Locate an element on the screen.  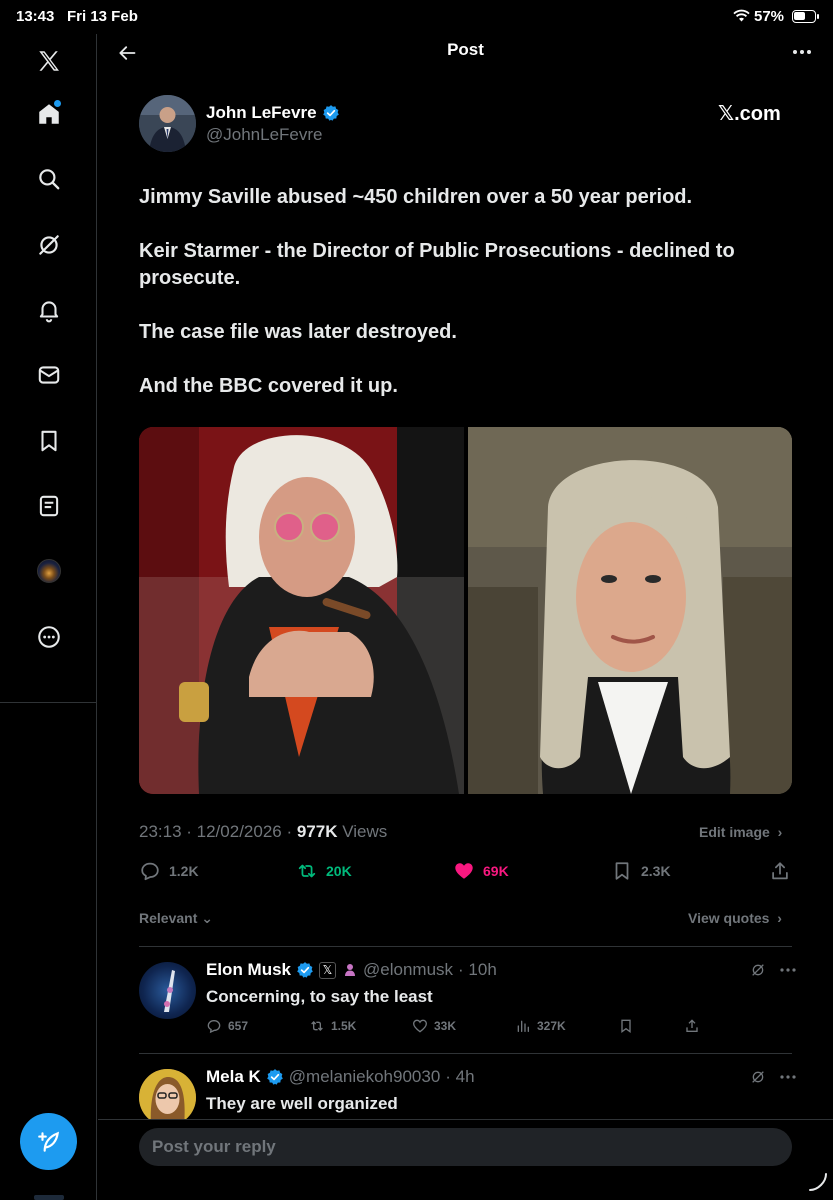
views-chart-icon is located at coordinates (523, 1026).